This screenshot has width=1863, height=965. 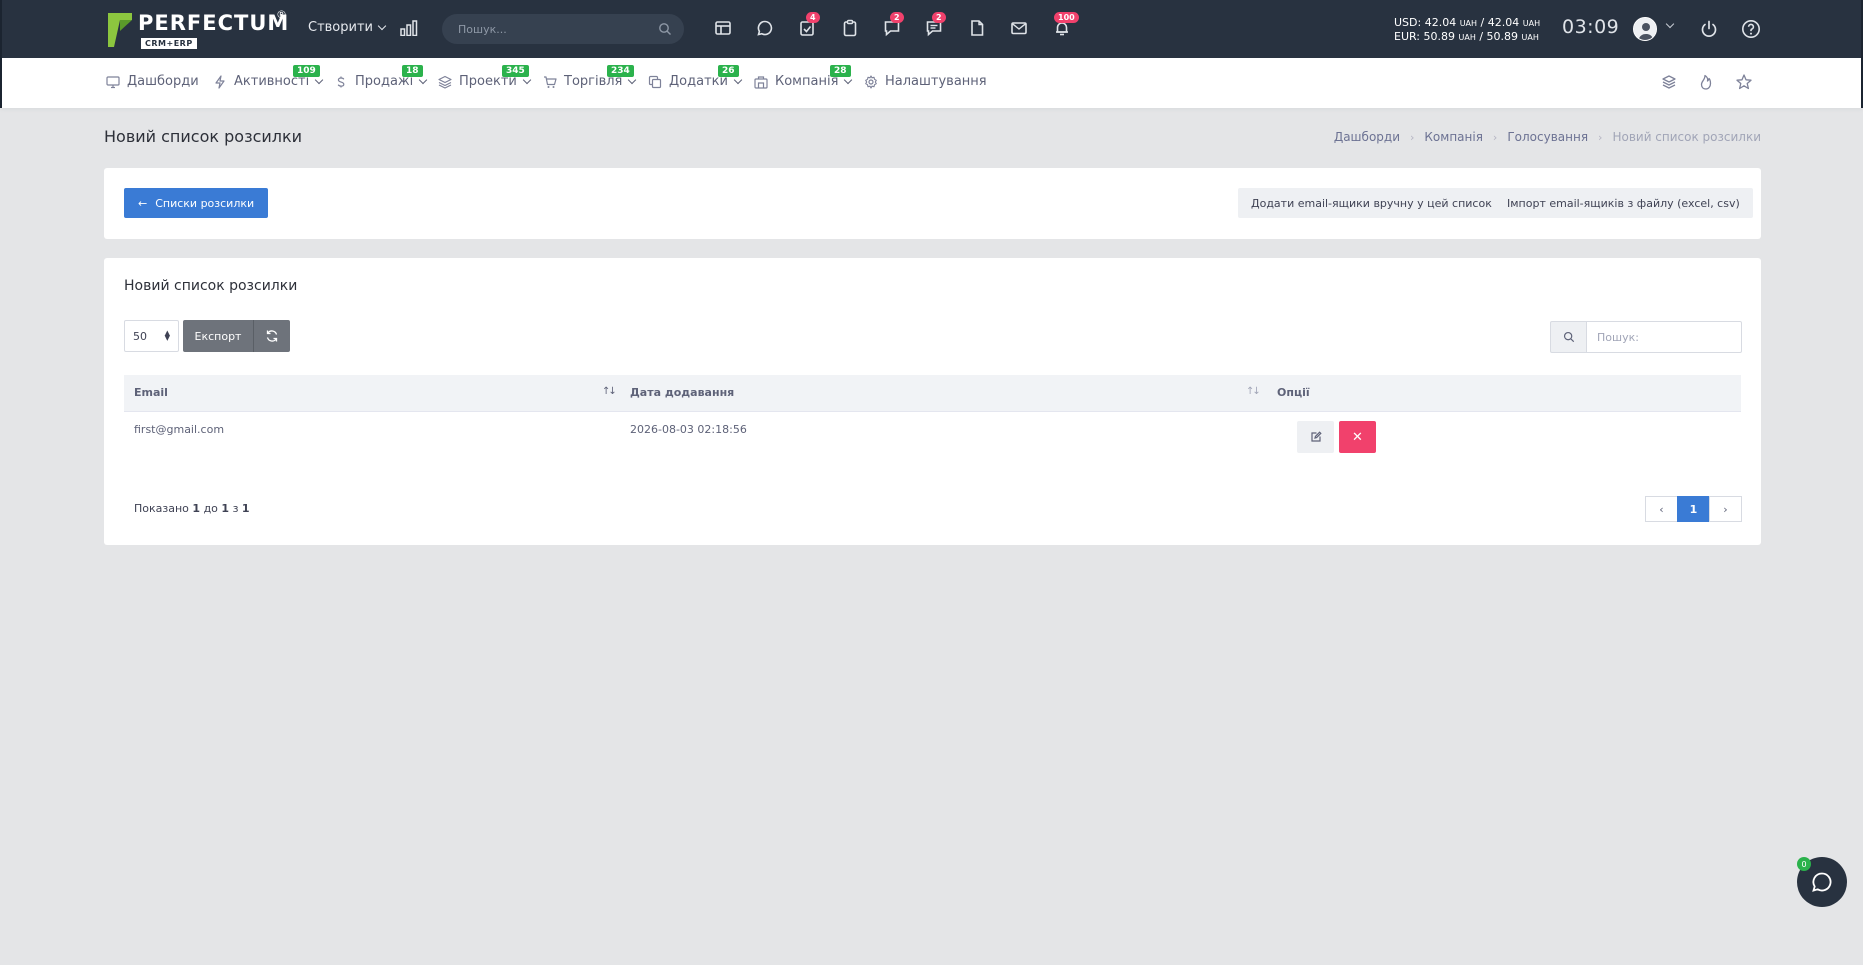 I want to click on usd-rate: USD: 42.04 UAH / 42.04 UAH, so click(x=1467, y=23).